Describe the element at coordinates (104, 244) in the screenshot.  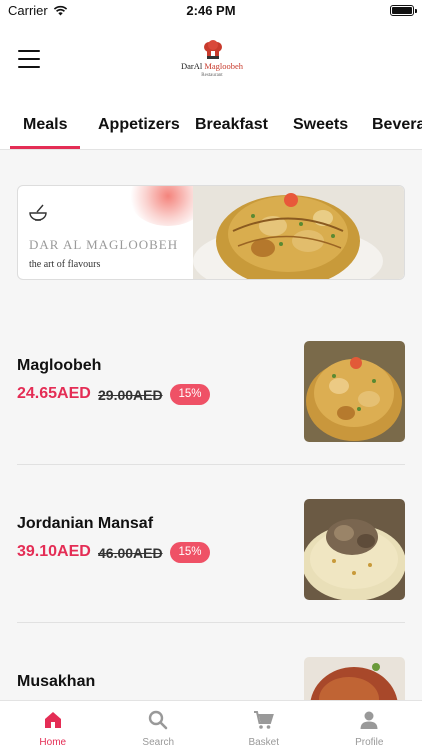
I see `banner-title: DAR AL MAGLOOBEH` at that location.